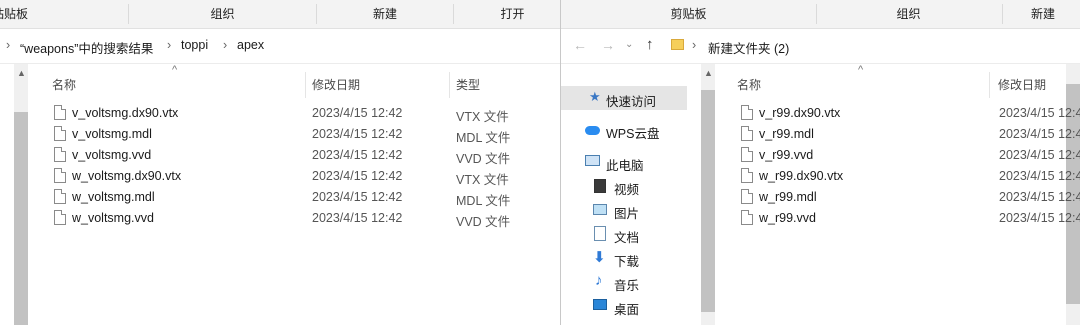  I want to click on folder-icon, so click(677, 44).